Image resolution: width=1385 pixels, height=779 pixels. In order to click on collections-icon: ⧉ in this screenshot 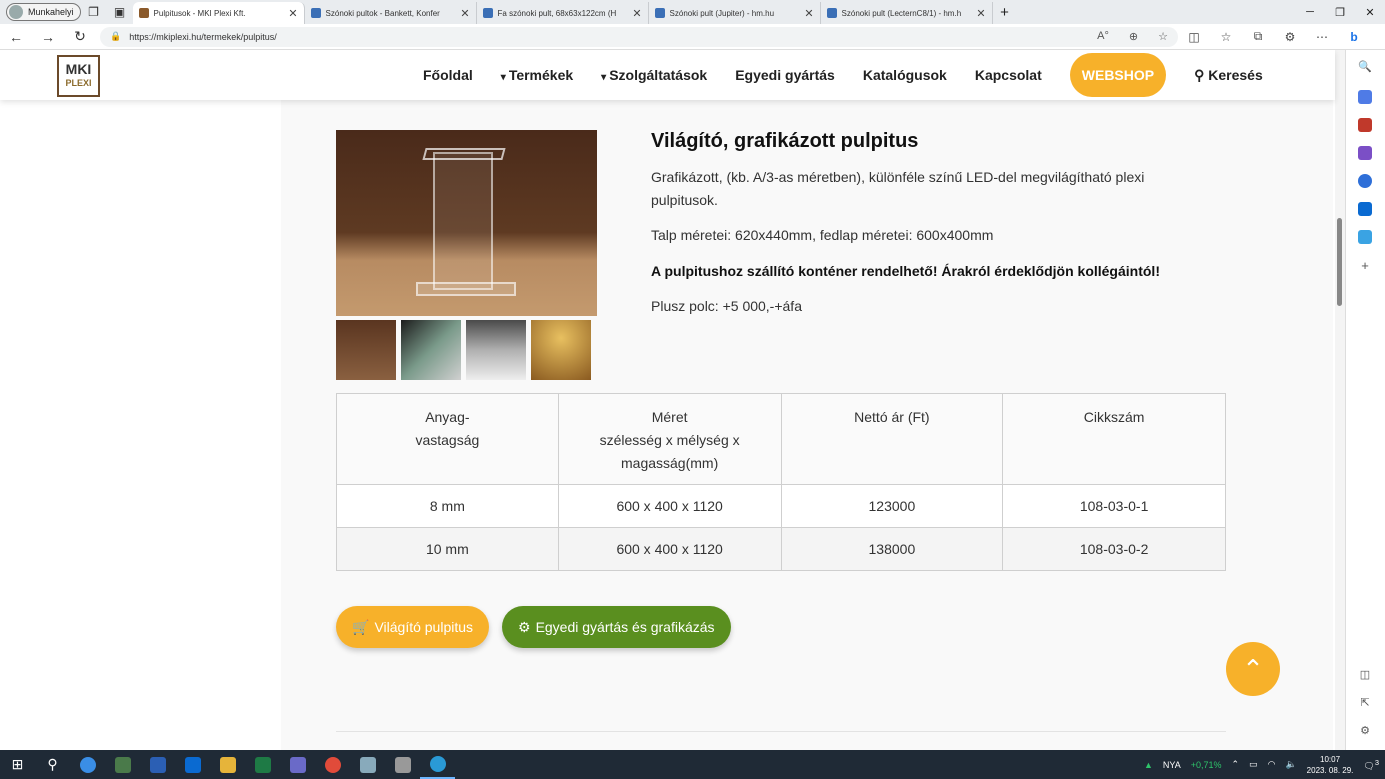, I will do `click(1258, 36)`.